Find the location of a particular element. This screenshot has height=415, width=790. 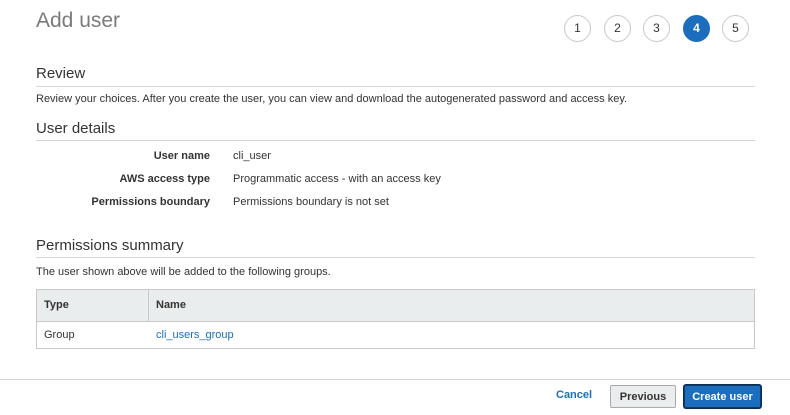

user-name-label: User name is located at coordinates (181, 156).